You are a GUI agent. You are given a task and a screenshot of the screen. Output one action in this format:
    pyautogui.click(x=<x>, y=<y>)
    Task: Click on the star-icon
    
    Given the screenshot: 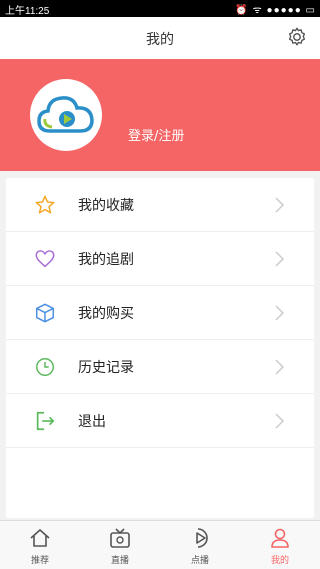 What is the action you would take?
    pyautogui.click(x=45, y=204)
    